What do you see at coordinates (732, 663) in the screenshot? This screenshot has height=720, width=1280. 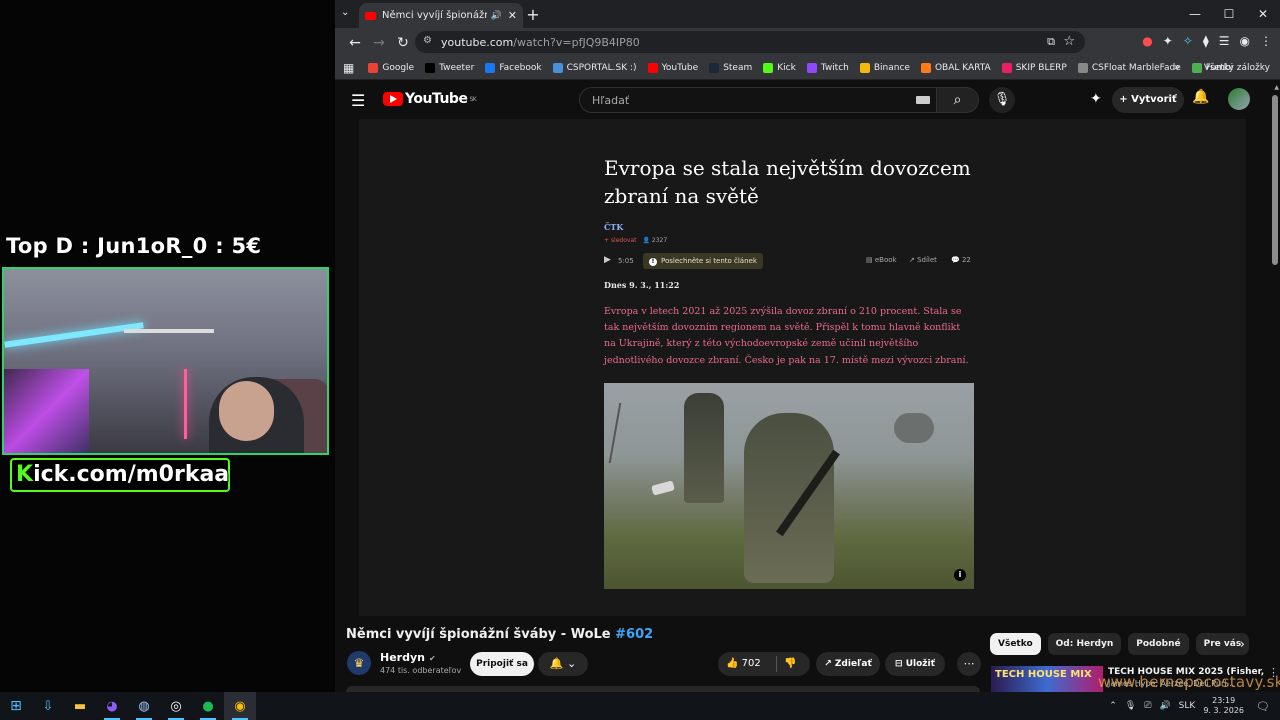 I see `thumbs-up-icon: 👍` at bounding box center [732, 663].